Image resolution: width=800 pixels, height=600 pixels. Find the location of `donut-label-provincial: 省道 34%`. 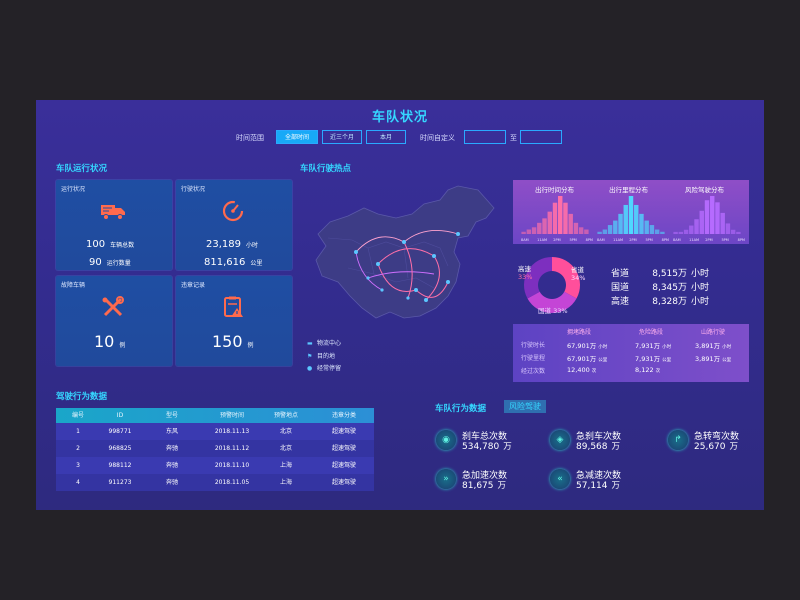

donut-label-provincial: 省道 34% is located at coordinates (578, 274).